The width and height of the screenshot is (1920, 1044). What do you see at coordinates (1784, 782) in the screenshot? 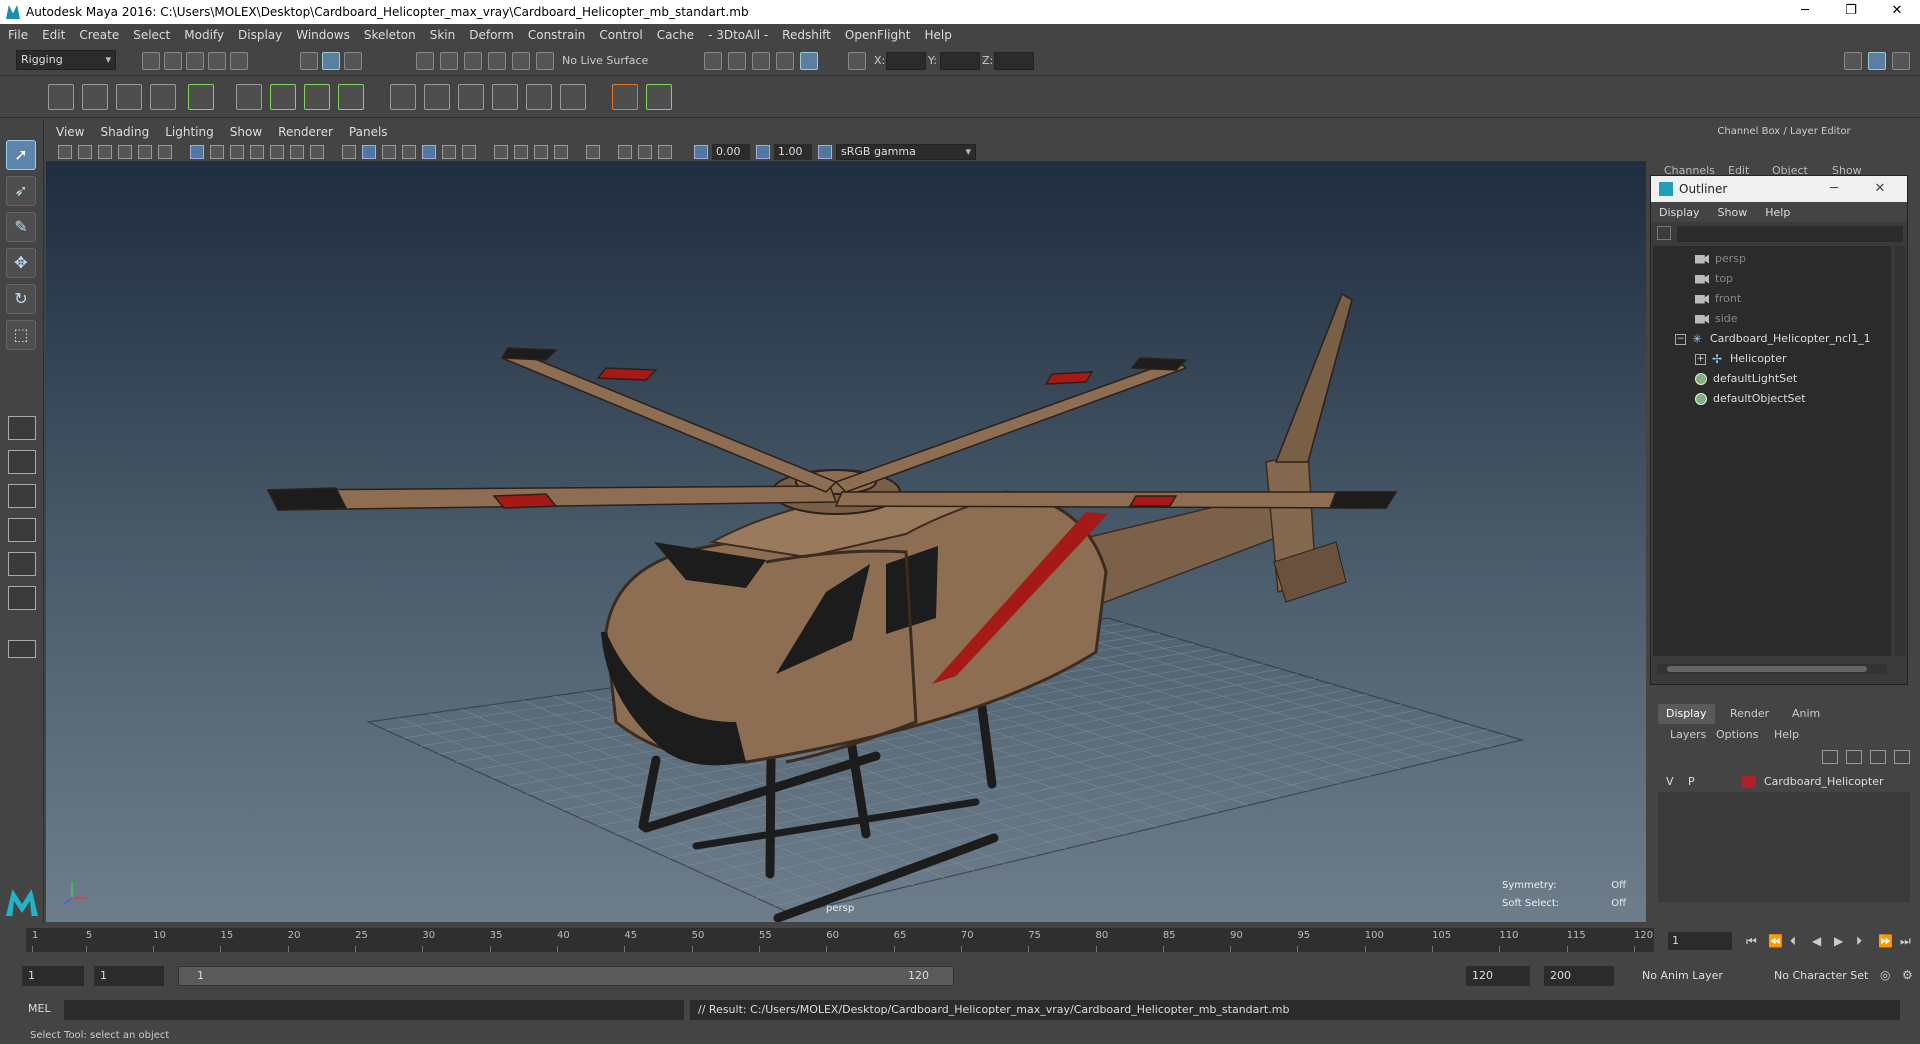
I see `layer-row: V P Cardboard_Helicopter` at bounding box center [1784, 782].